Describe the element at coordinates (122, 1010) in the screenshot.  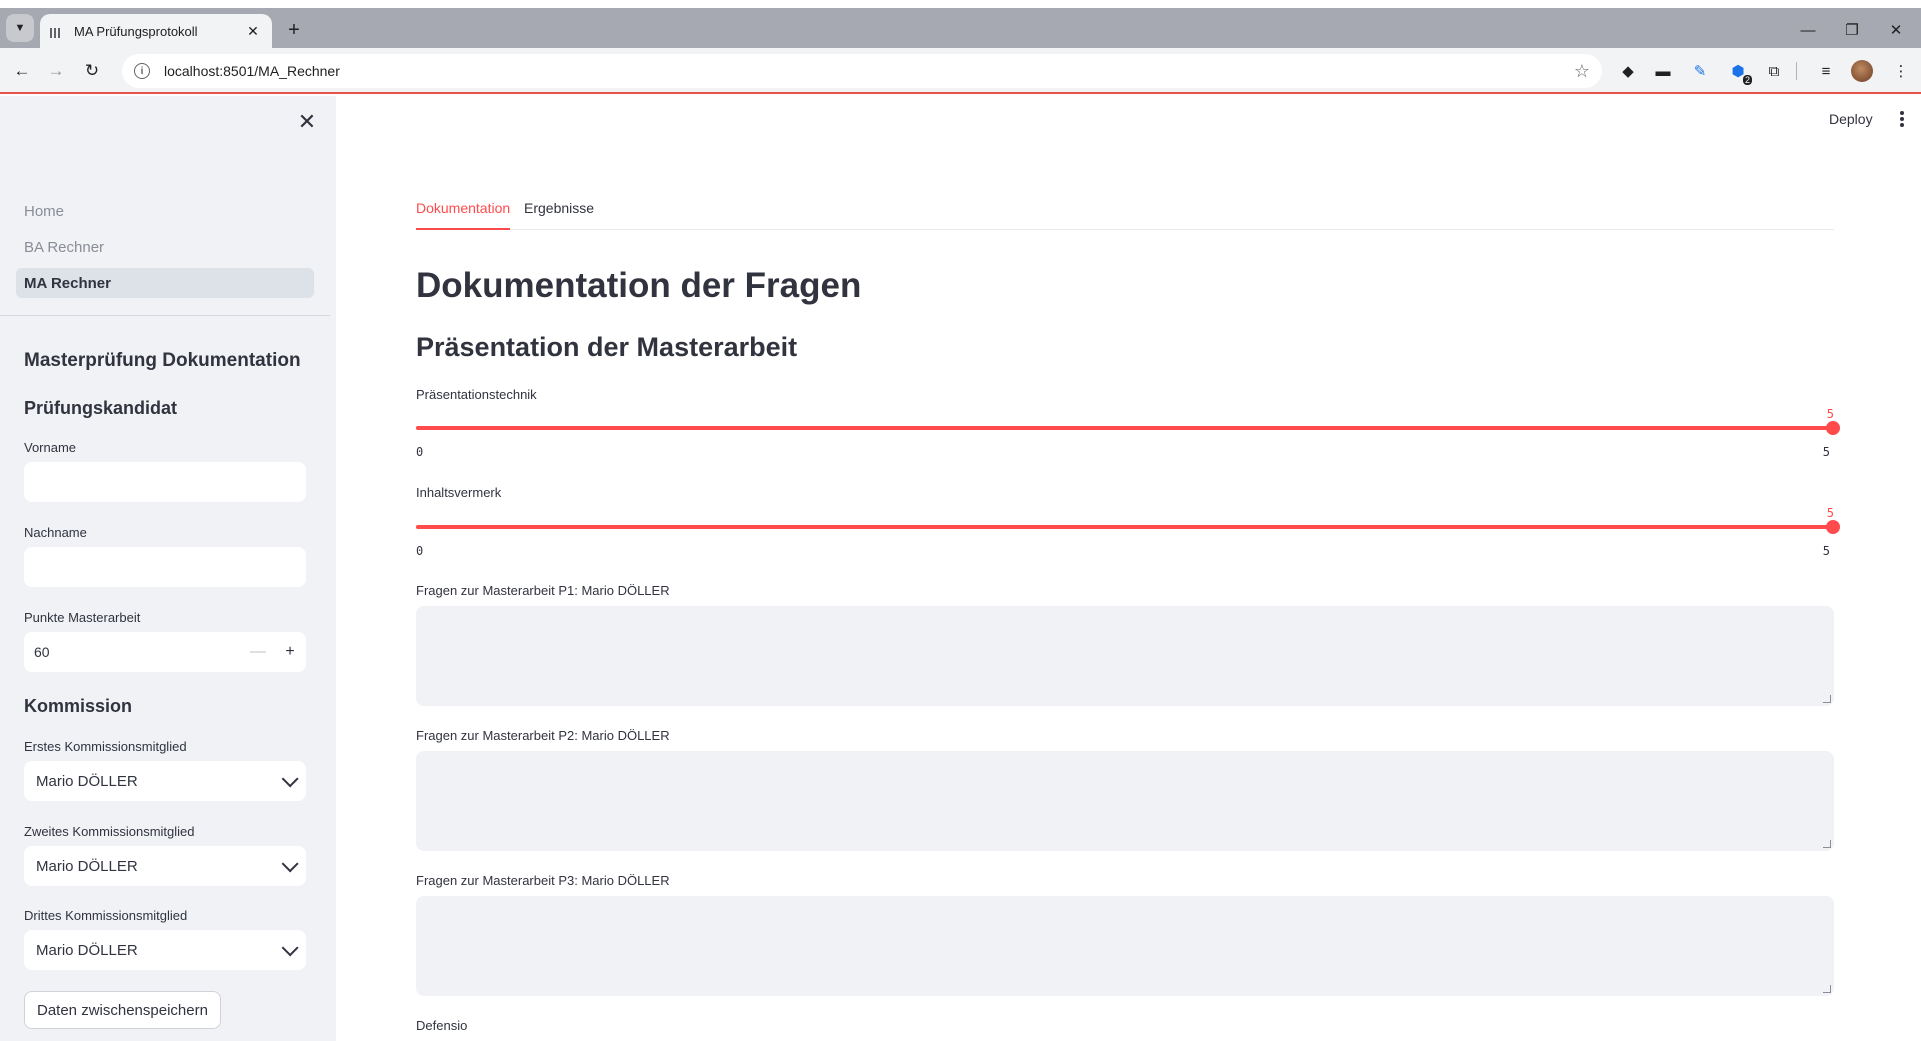
I see `save-data-button: Daten zwischenspeichern` at that location.